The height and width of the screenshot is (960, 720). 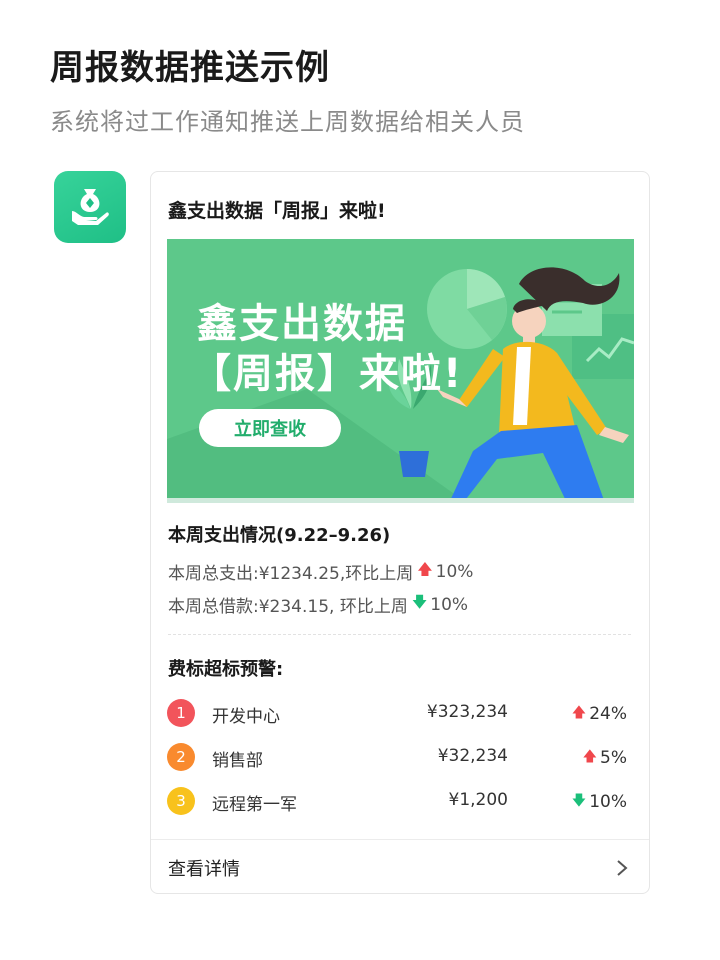 I want to click on department-name: 销售部, so click(x=237, y=761).